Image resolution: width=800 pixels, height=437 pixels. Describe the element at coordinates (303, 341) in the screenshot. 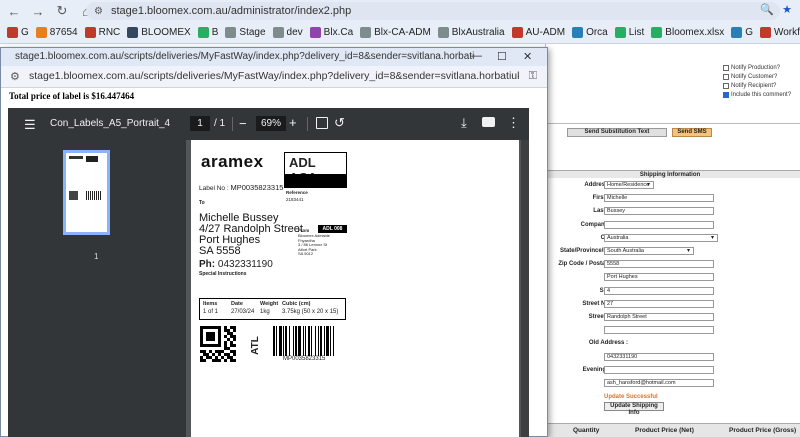

I see `barcode` at that location.